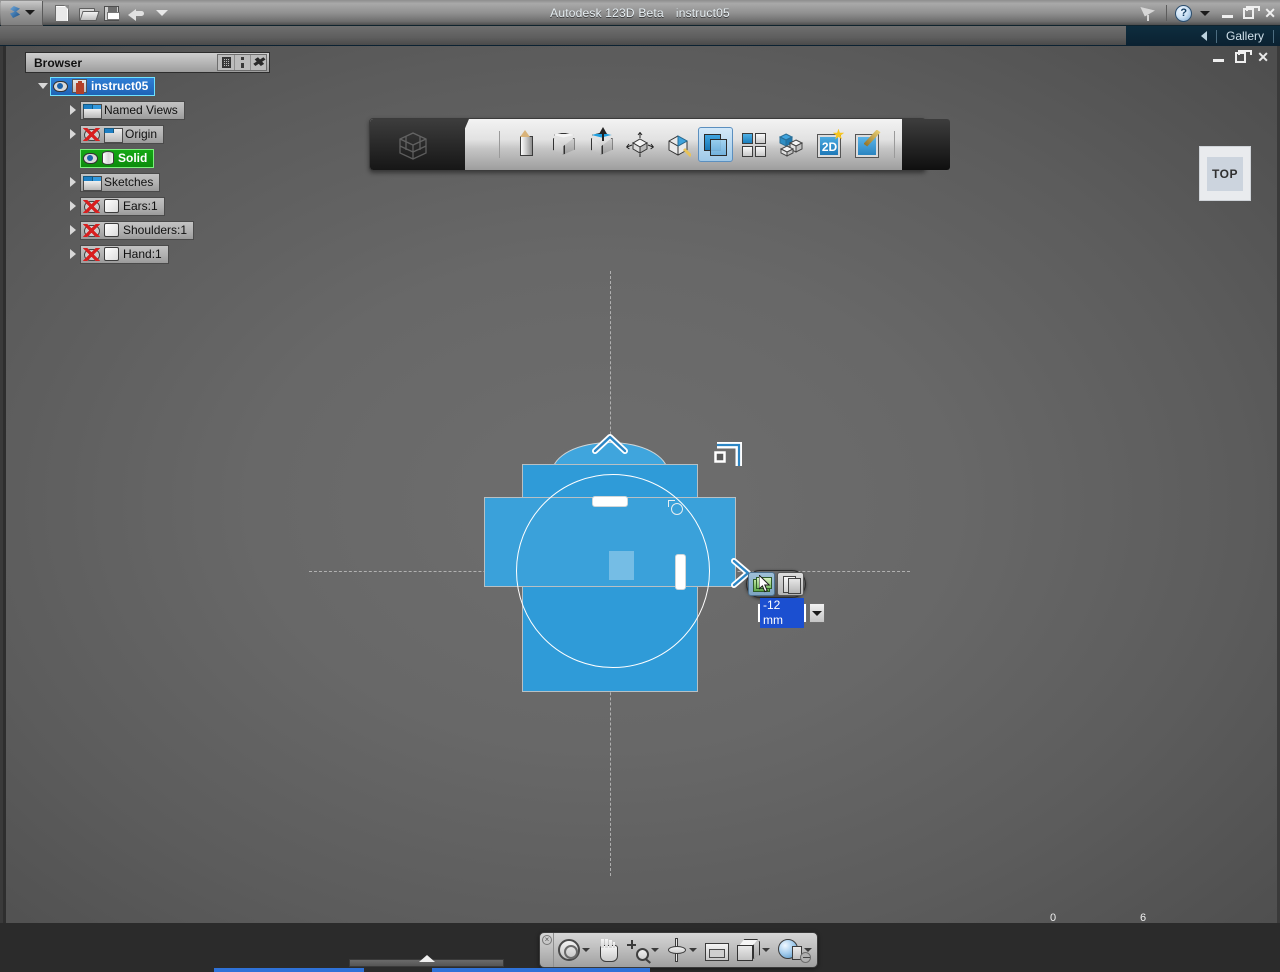 This screenshot has height=972, width=1280. I want to click on tree-item-solid: Solid, so click(117, 158).